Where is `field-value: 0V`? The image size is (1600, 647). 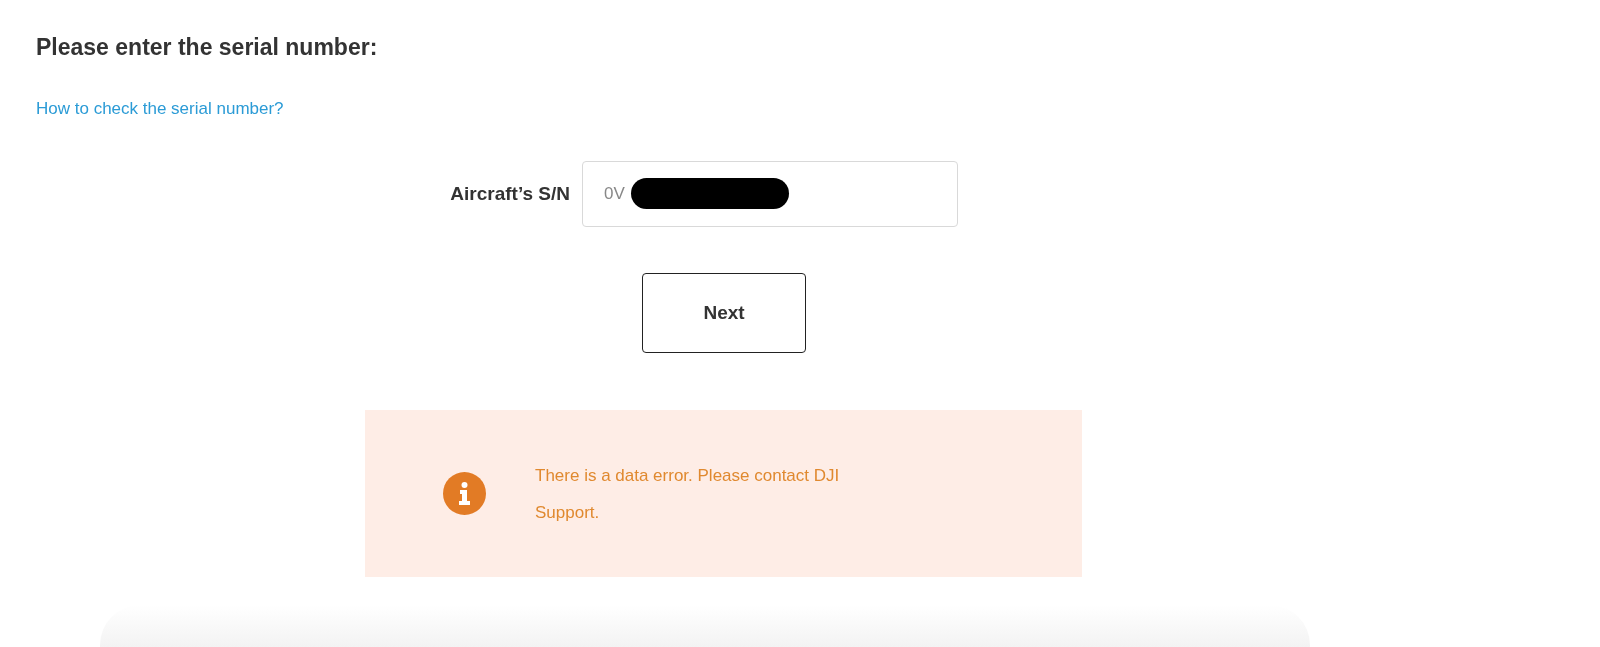
field-value: 0V is located at coordinates (614, 194).